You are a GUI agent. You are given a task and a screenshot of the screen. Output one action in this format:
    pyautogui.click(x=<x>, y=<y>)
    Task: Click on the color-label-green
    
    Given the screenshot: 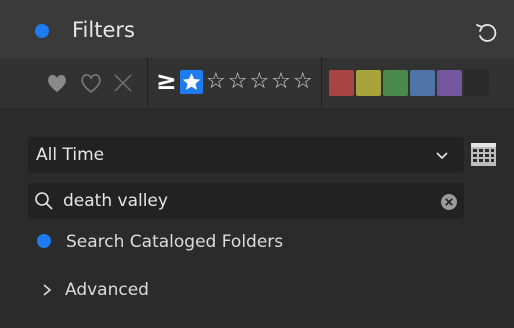 What is the action you would take?
    pyautogui.click(x=395, y=83)
    